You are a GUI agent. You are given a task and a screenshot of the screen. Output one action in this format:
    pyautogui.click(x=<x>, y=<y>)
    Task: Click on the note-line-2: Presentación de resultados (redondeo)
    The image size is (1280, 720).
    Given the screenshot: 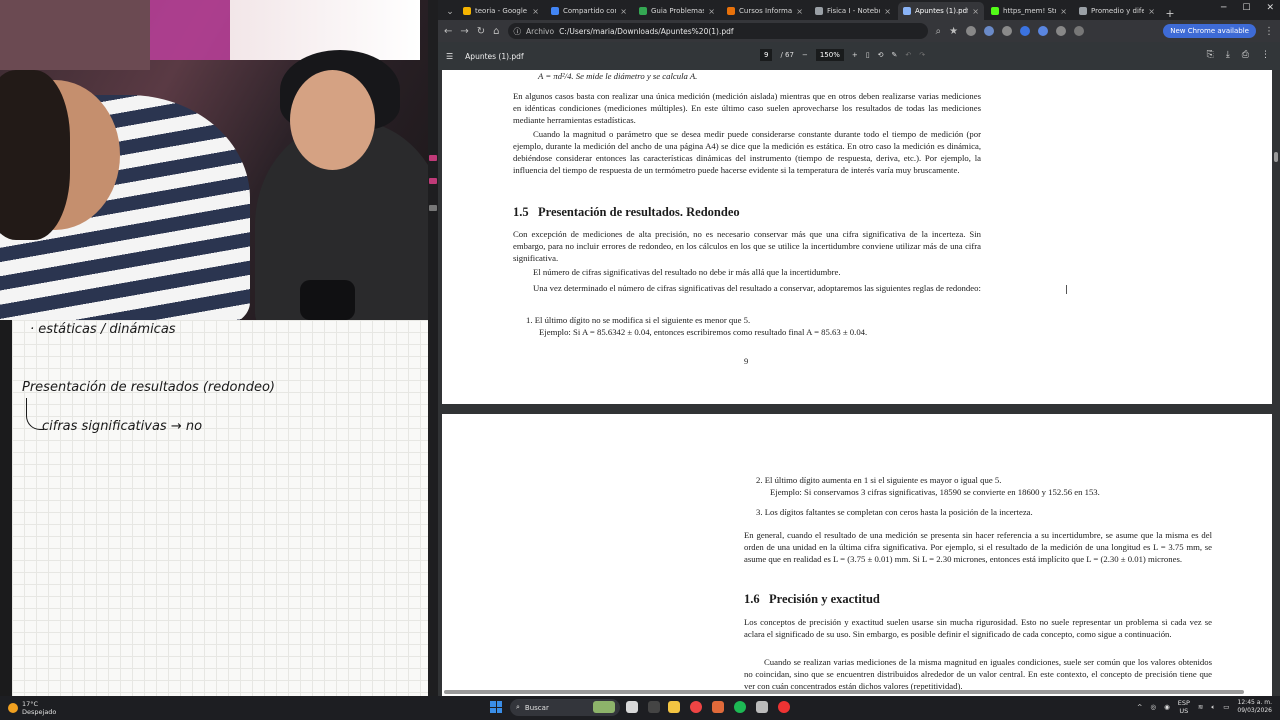 What is the action you would take?
    pyautogui.click(x=148, y=387)
    